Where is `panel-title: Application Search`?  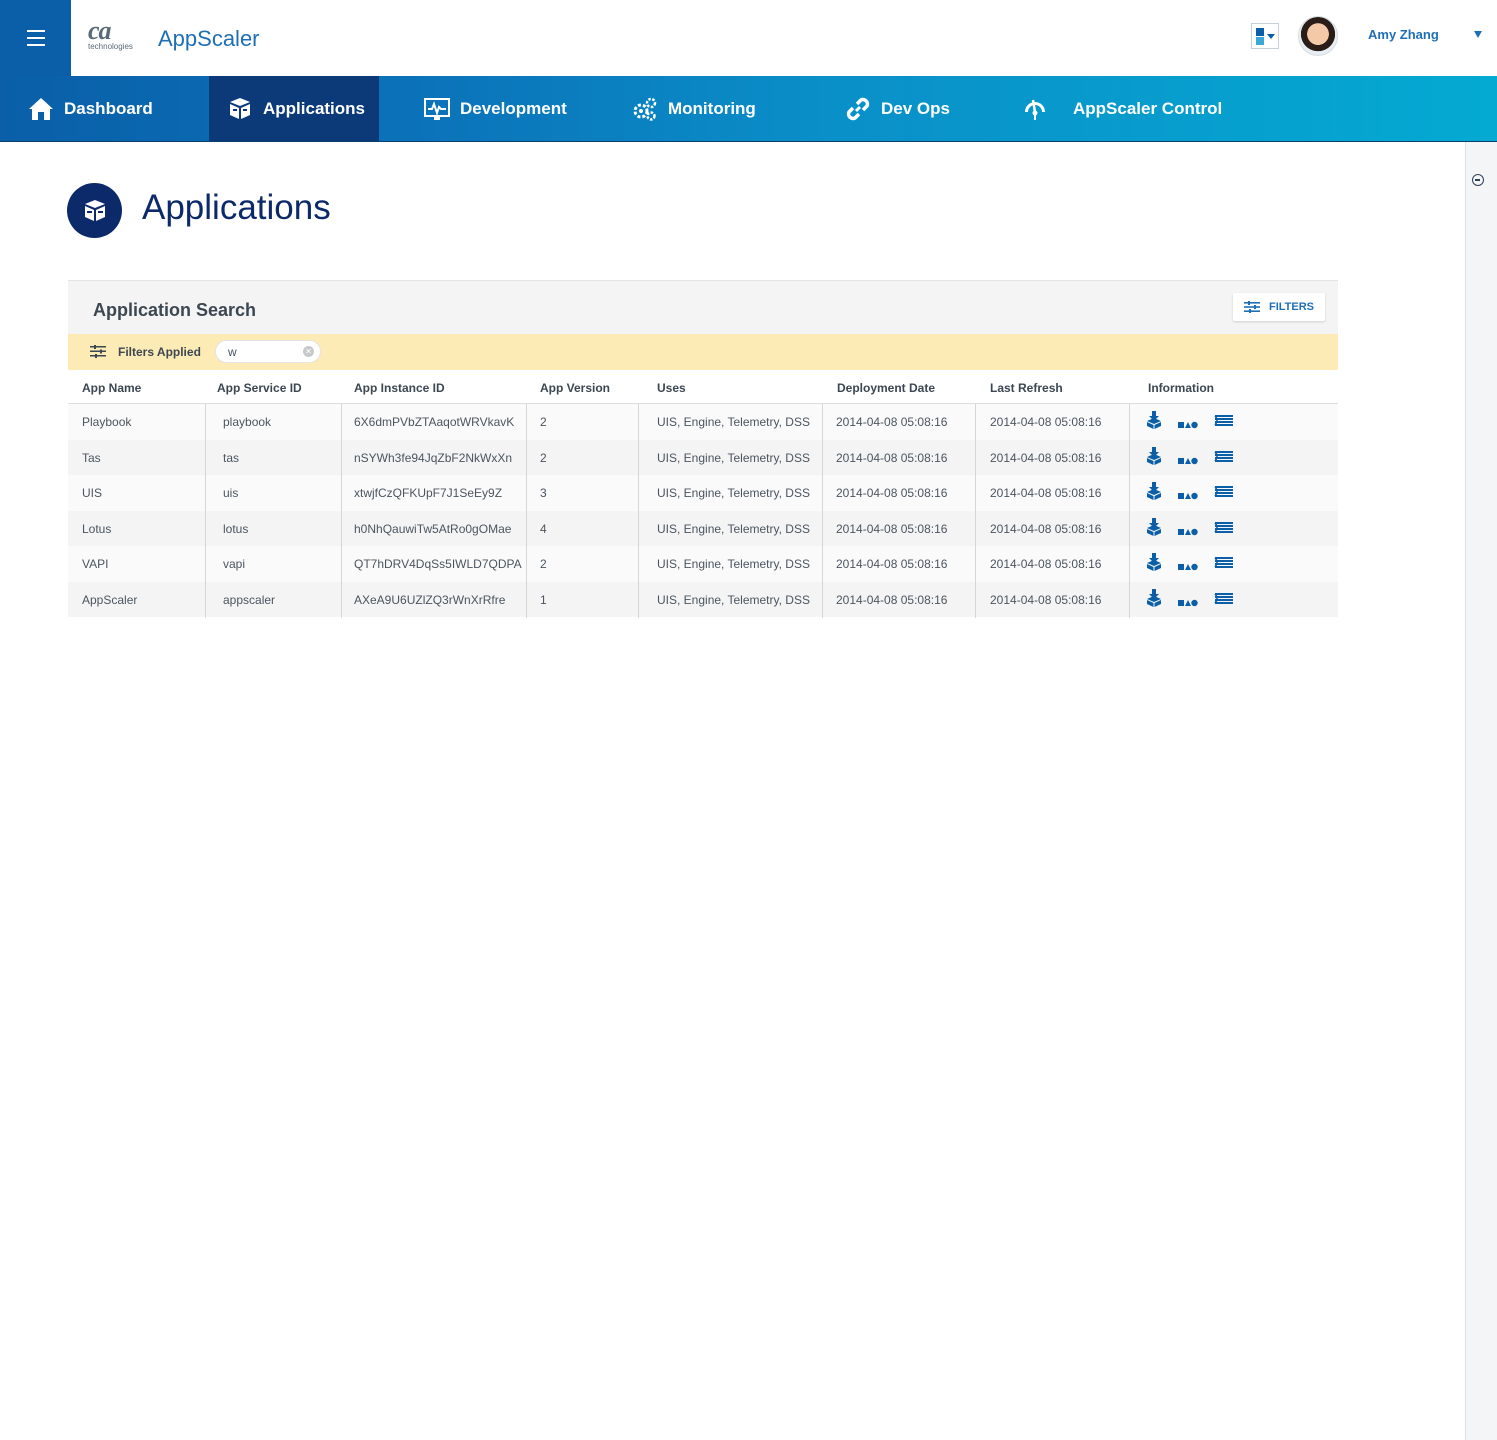
panel-title: Application Search is located at coordinates (175, 310).